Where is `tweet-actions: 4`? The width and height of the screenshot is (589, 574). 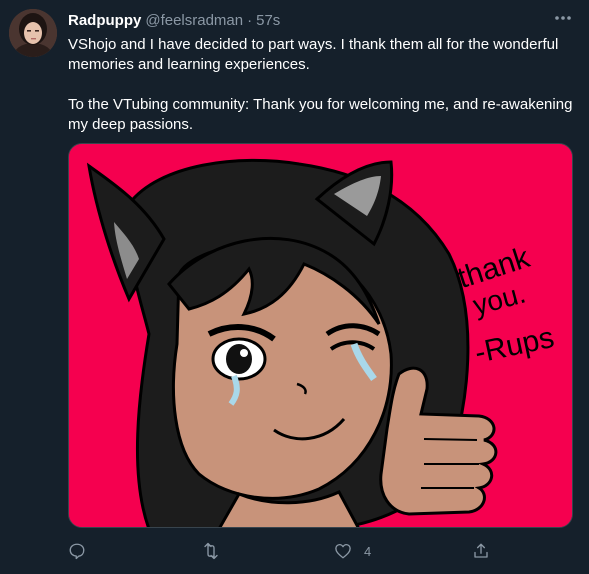
tweet-actions: 4 is located at coordinates (283, 551).